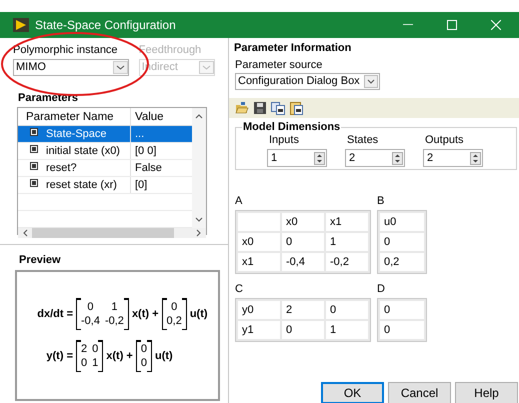 The width and height of the screenshot is (519, 403). What do you see at coordinates (174, 321) in the screenshot?
I see `matrix-entry: 0,2` at bounding box center [174, 321].